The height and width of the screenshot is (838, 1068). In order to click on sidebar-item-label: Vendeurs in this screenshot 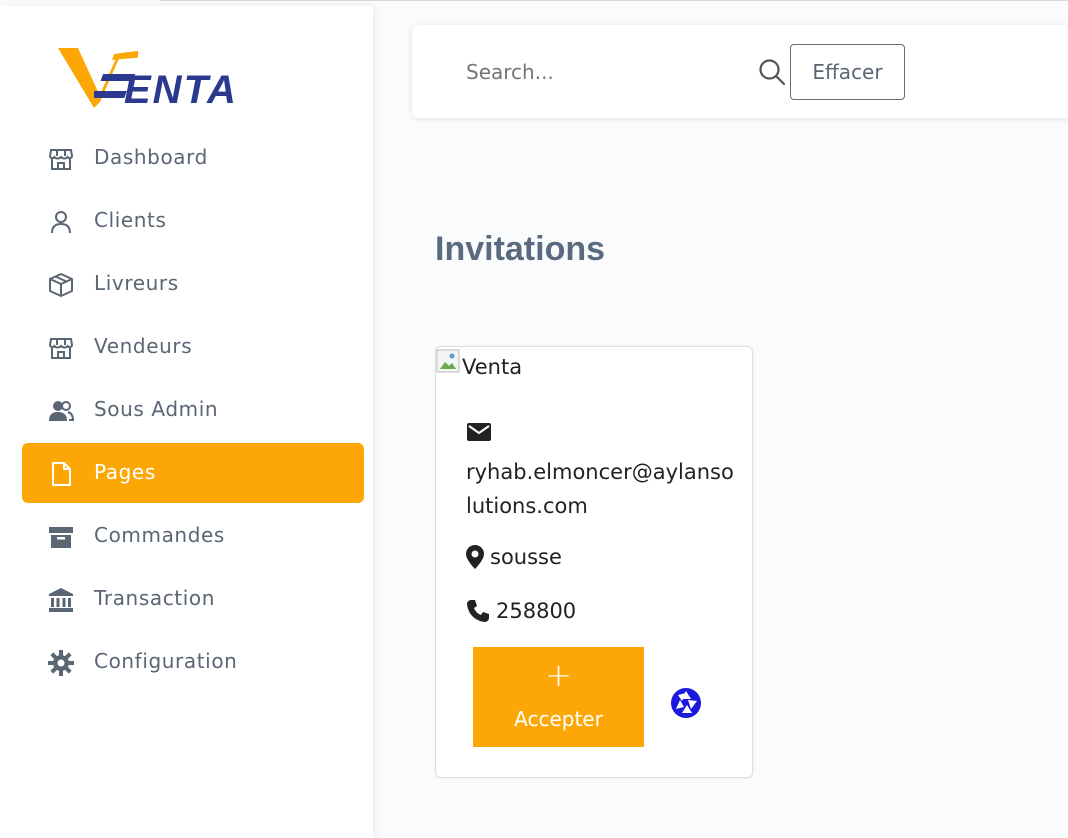, I will do `click(143, 346)`.